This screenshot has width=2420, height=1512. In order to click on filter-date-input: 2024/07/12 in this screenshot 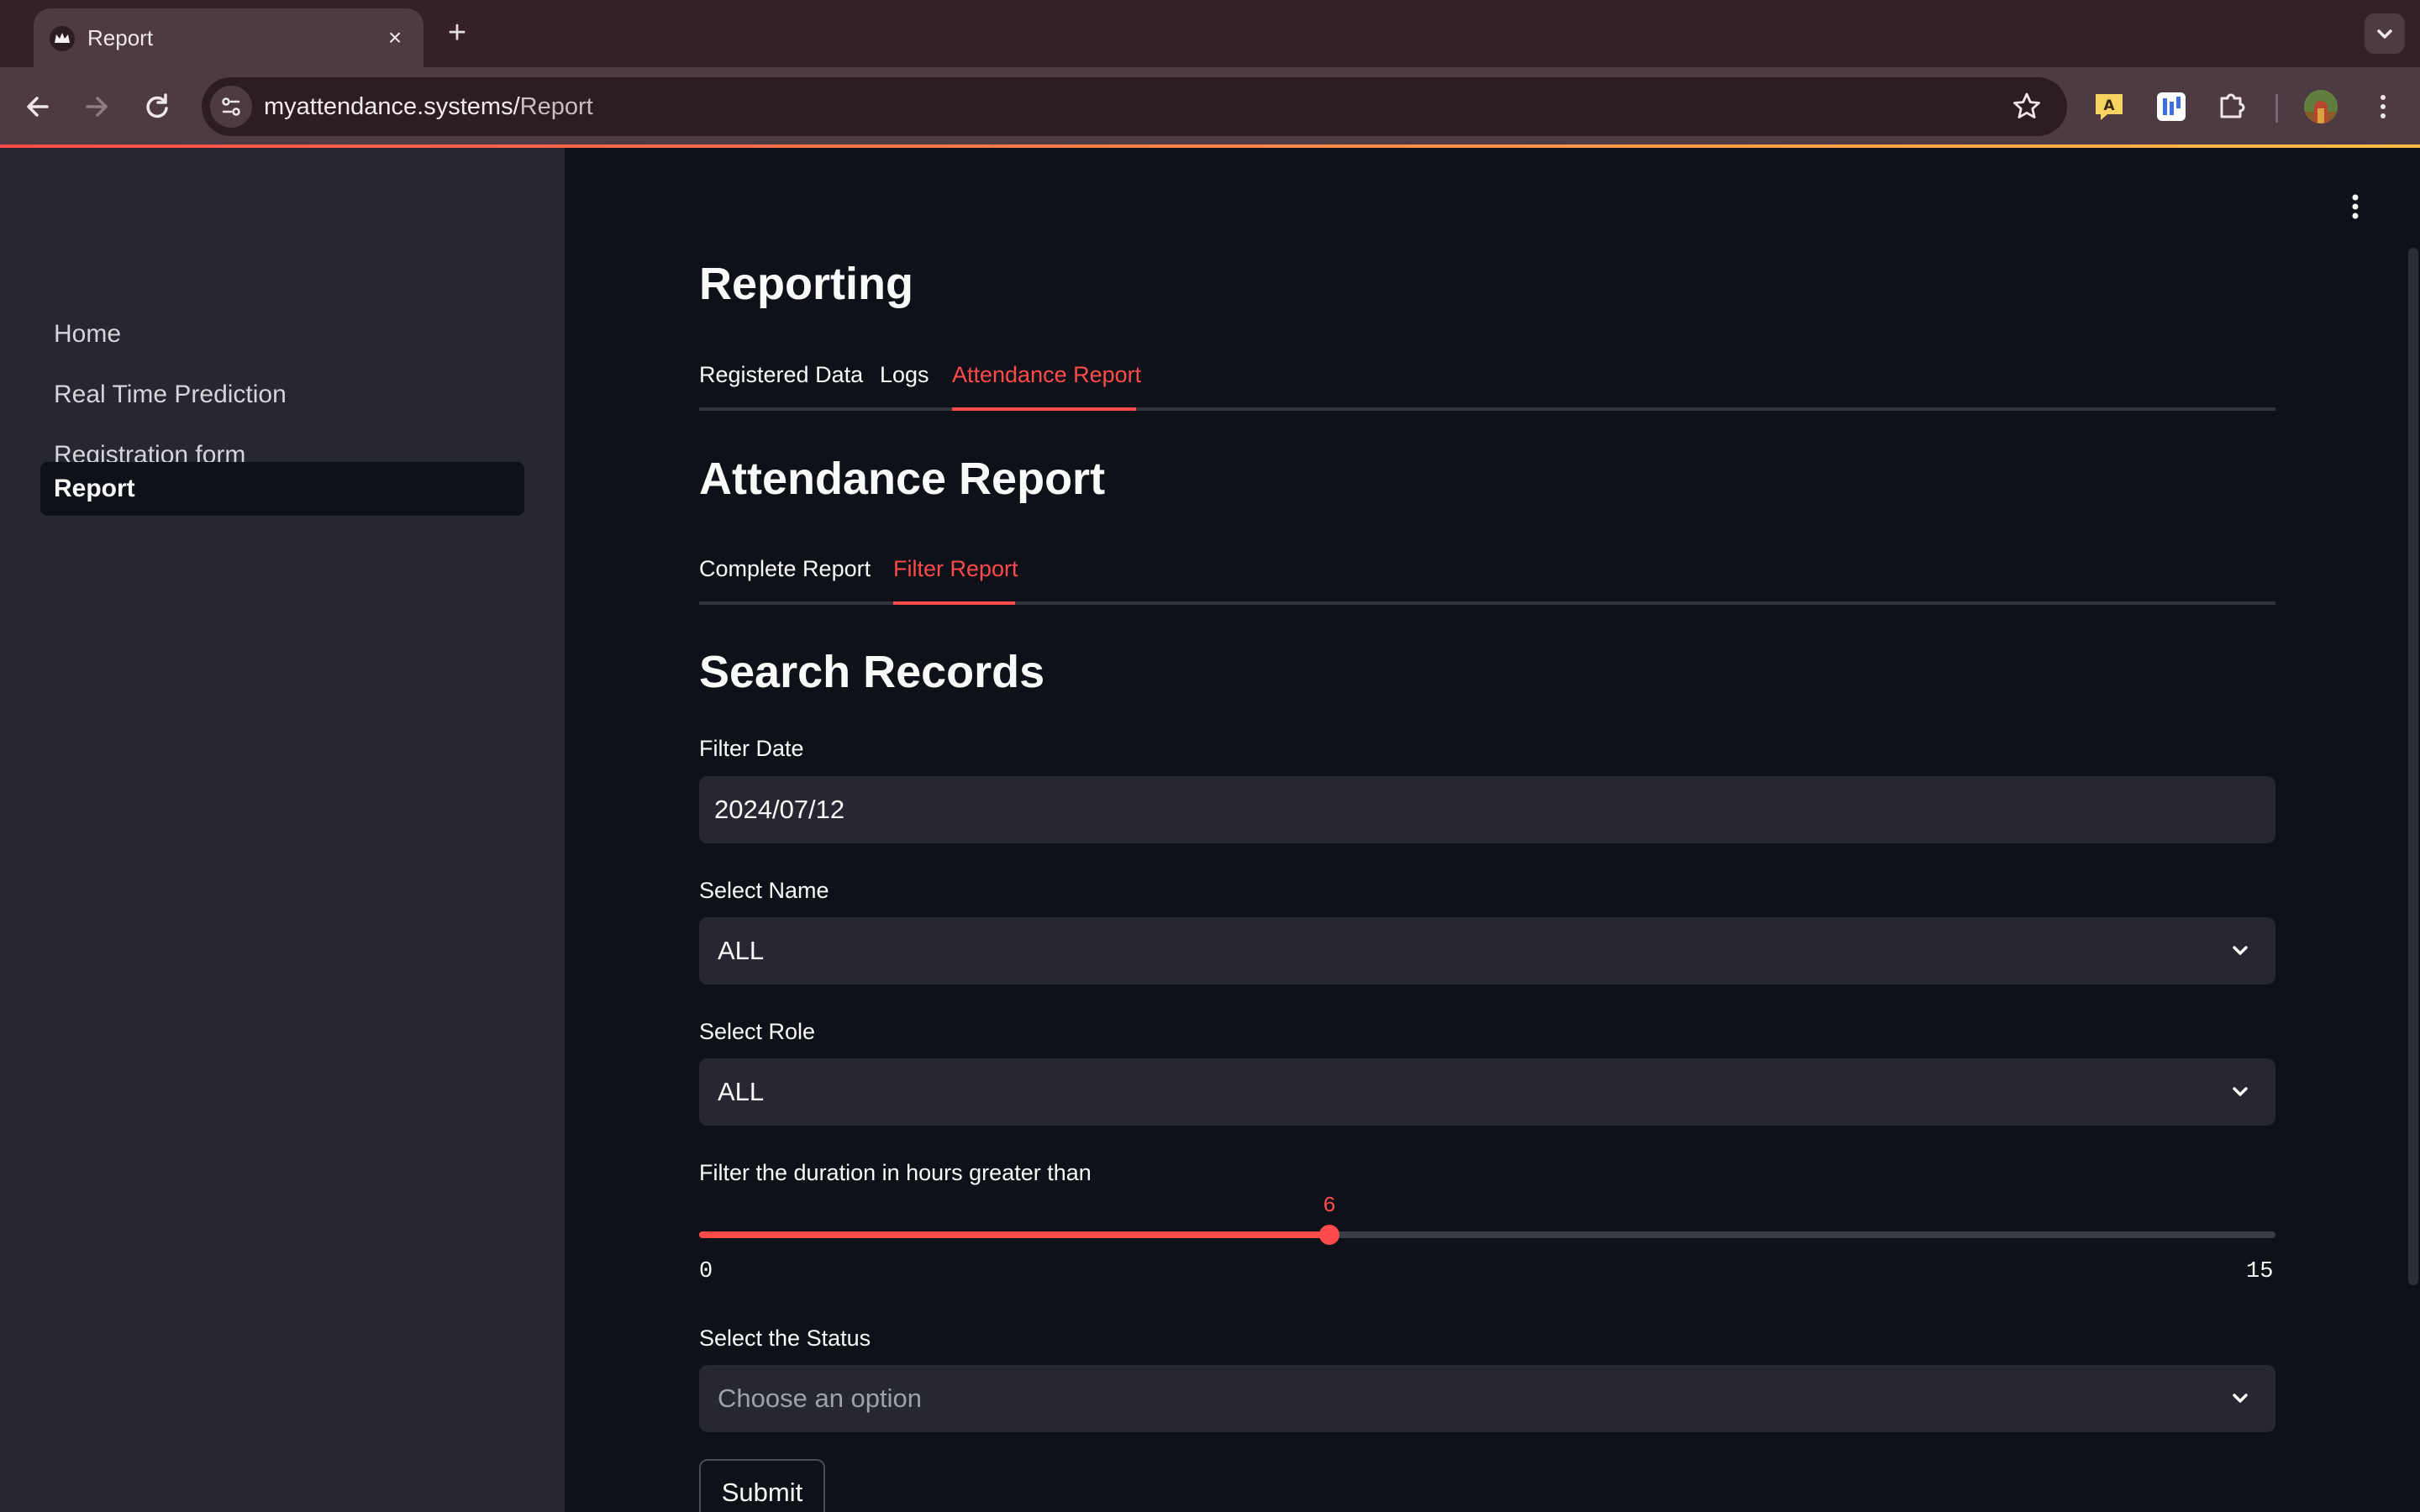, I will do `click(1487, 809)`.